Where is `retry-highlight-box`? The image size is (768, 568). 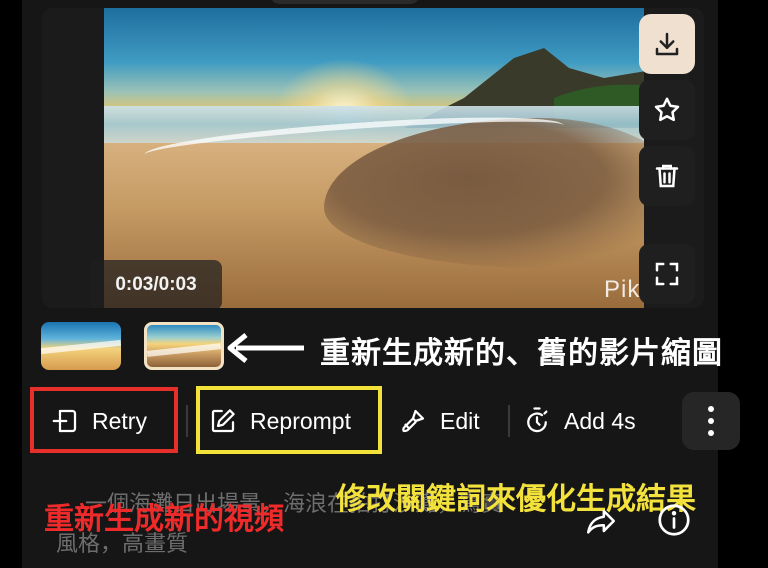 retry-highlight-box is located at coordinates (104, 420).